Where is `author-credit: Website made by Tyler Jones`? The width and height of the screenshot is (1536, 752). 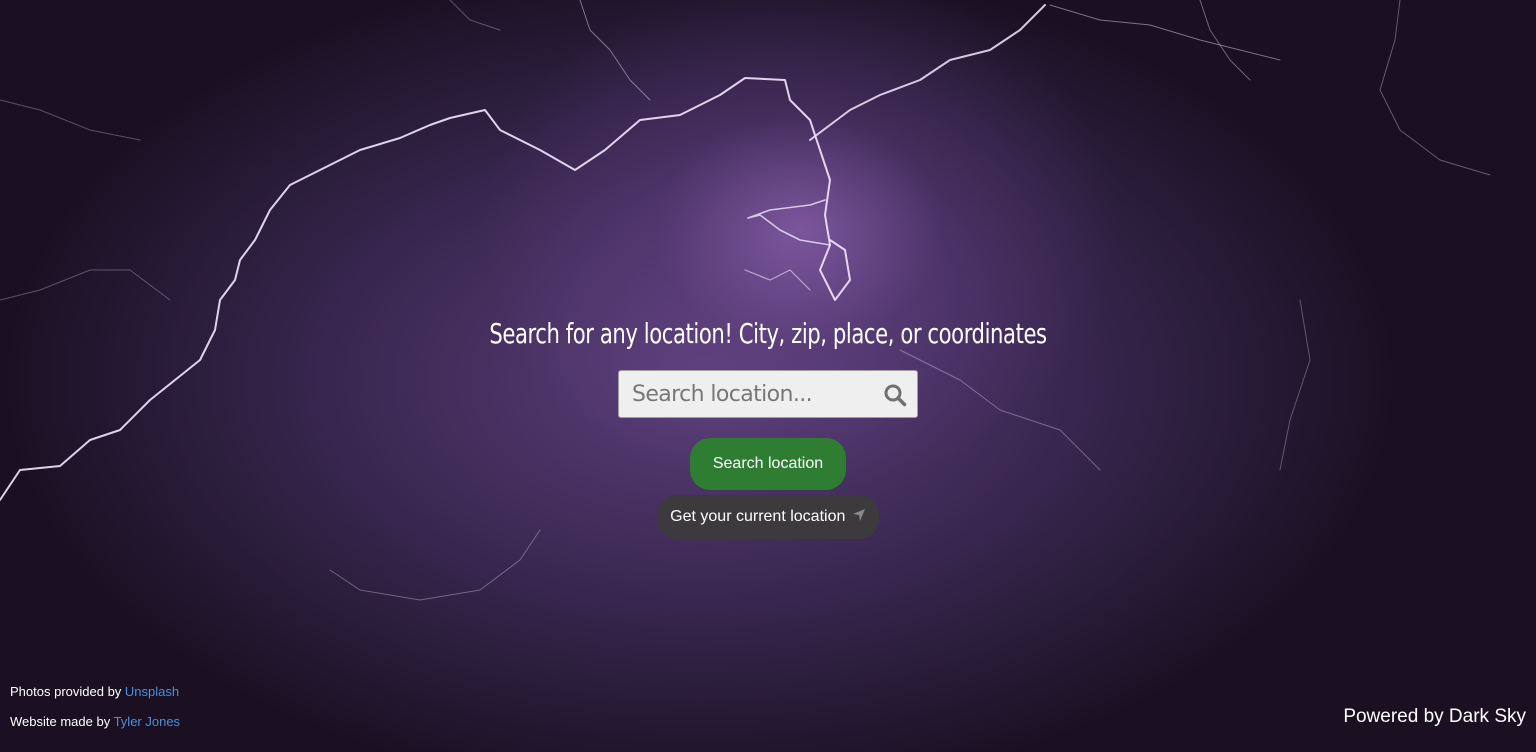 author-credit: Website made by Tyler Jones is located at coordinates (95, 721).